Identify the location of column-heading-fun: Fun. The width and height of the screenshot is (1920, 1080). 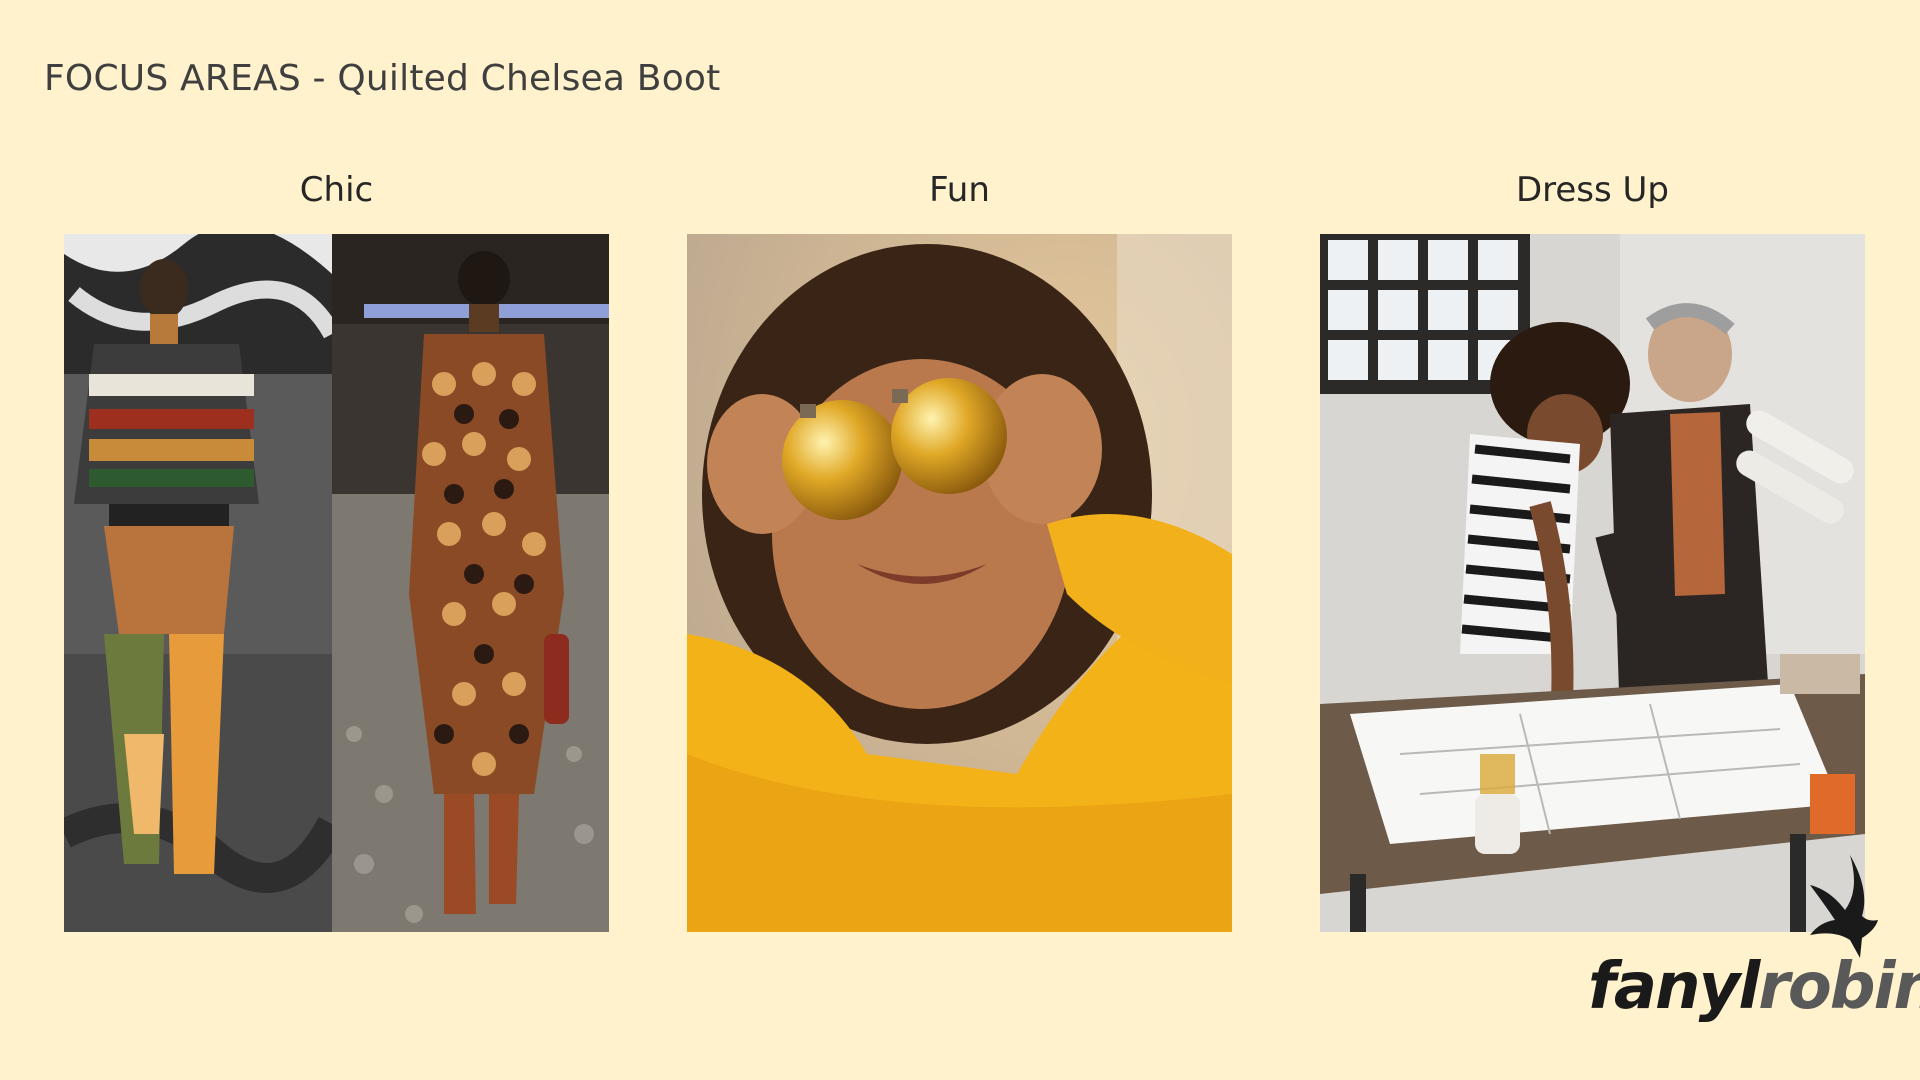
(959, 190).